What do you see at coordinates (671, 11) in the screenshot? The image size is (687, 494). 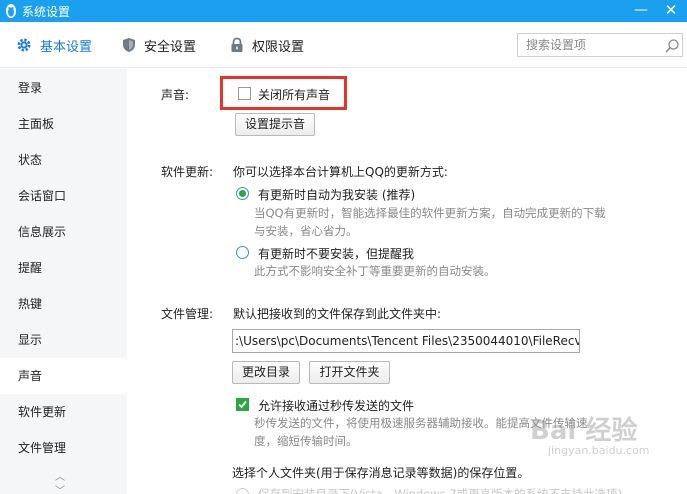 I see `close-button: ✕` at bounding box center [671, 11].